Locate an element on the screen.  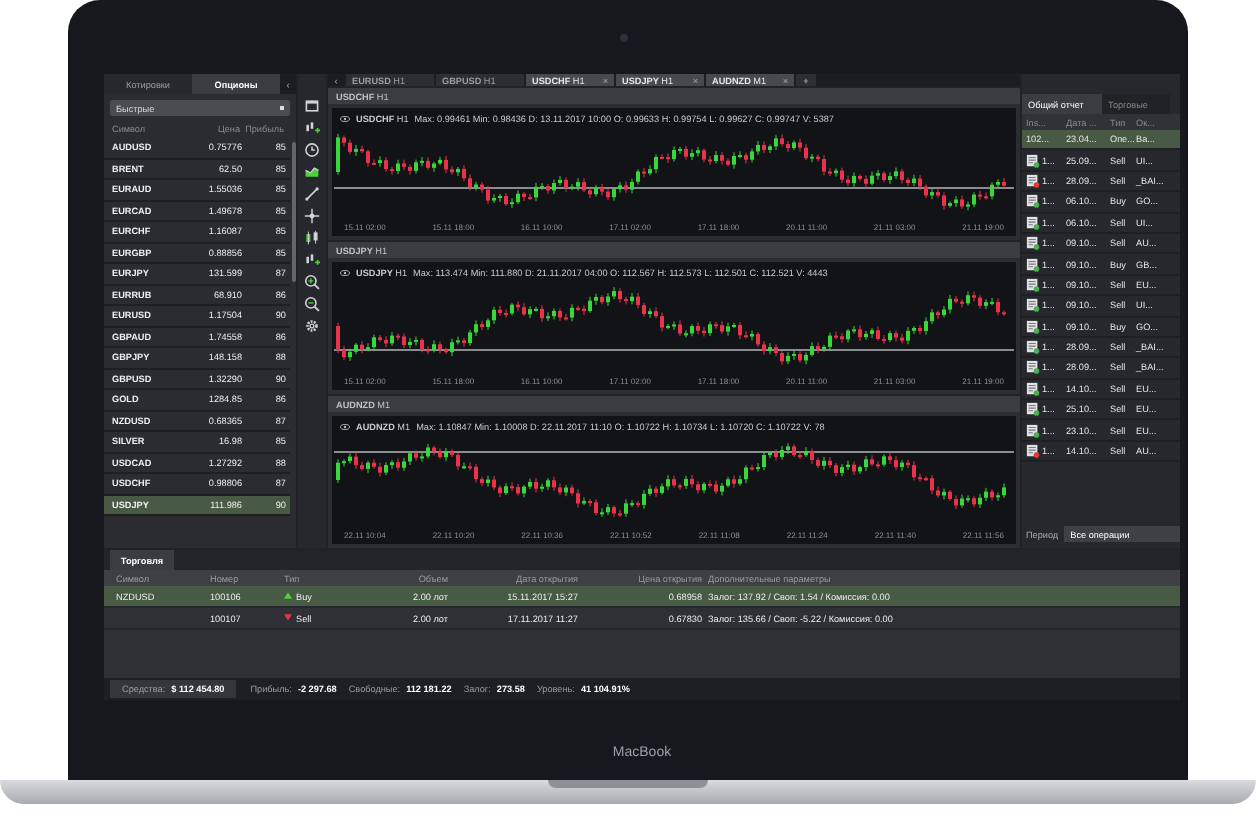
candlestick-icon is located at coordinates (312, 238).